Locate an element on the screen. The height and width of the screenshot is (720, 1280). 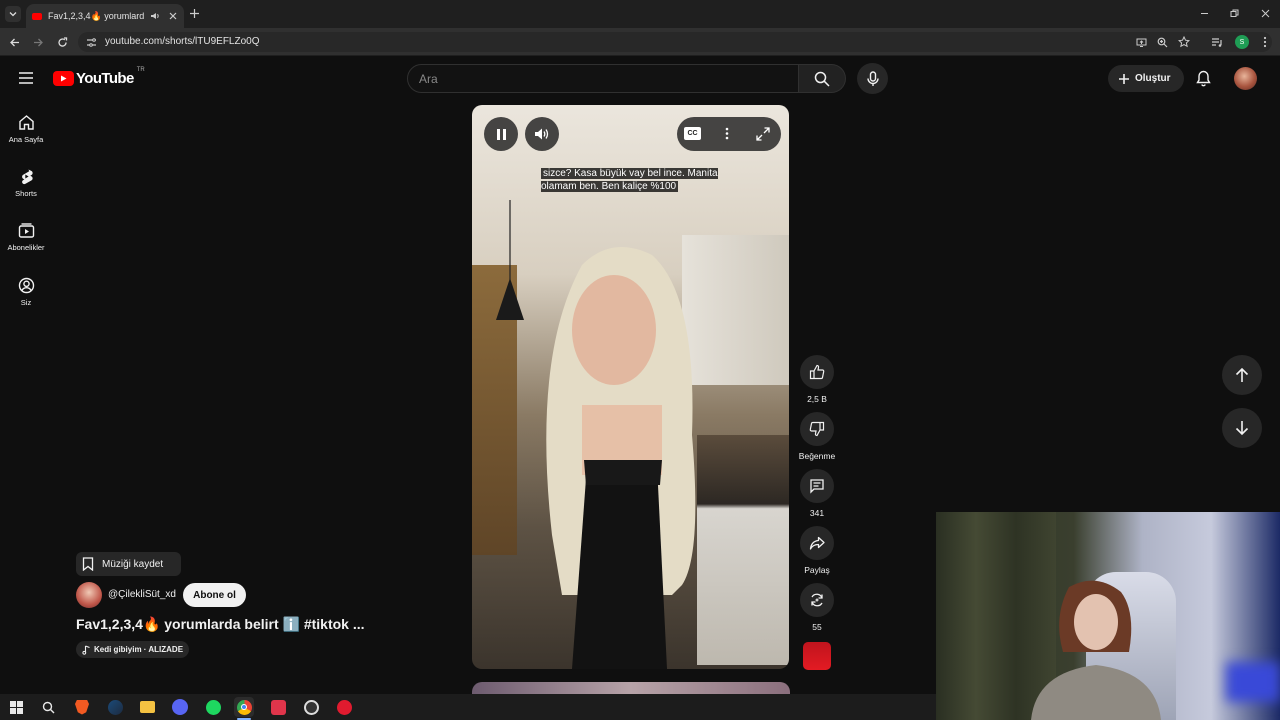
remix-count: 55 is located at coordinates (817, 627).